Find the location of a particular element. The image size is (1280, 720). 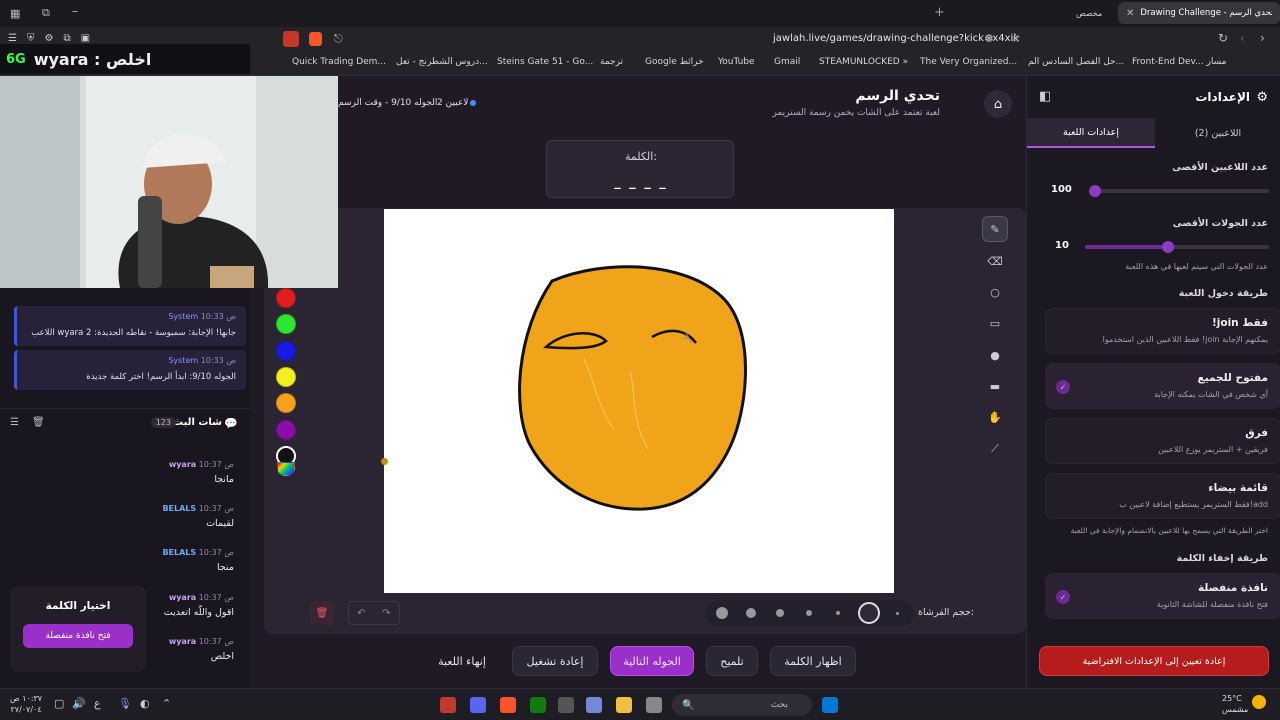

gear-icon: ⚙ is located at coordinates (1262, 97).